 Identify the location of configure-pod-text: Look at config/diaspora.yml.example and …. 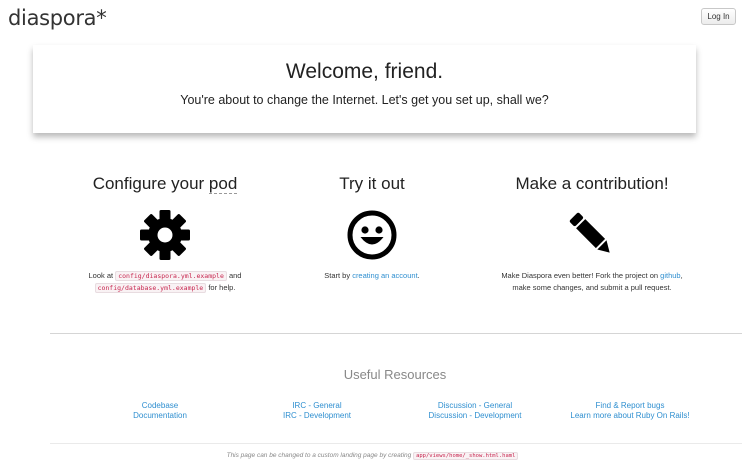
(165, 282).